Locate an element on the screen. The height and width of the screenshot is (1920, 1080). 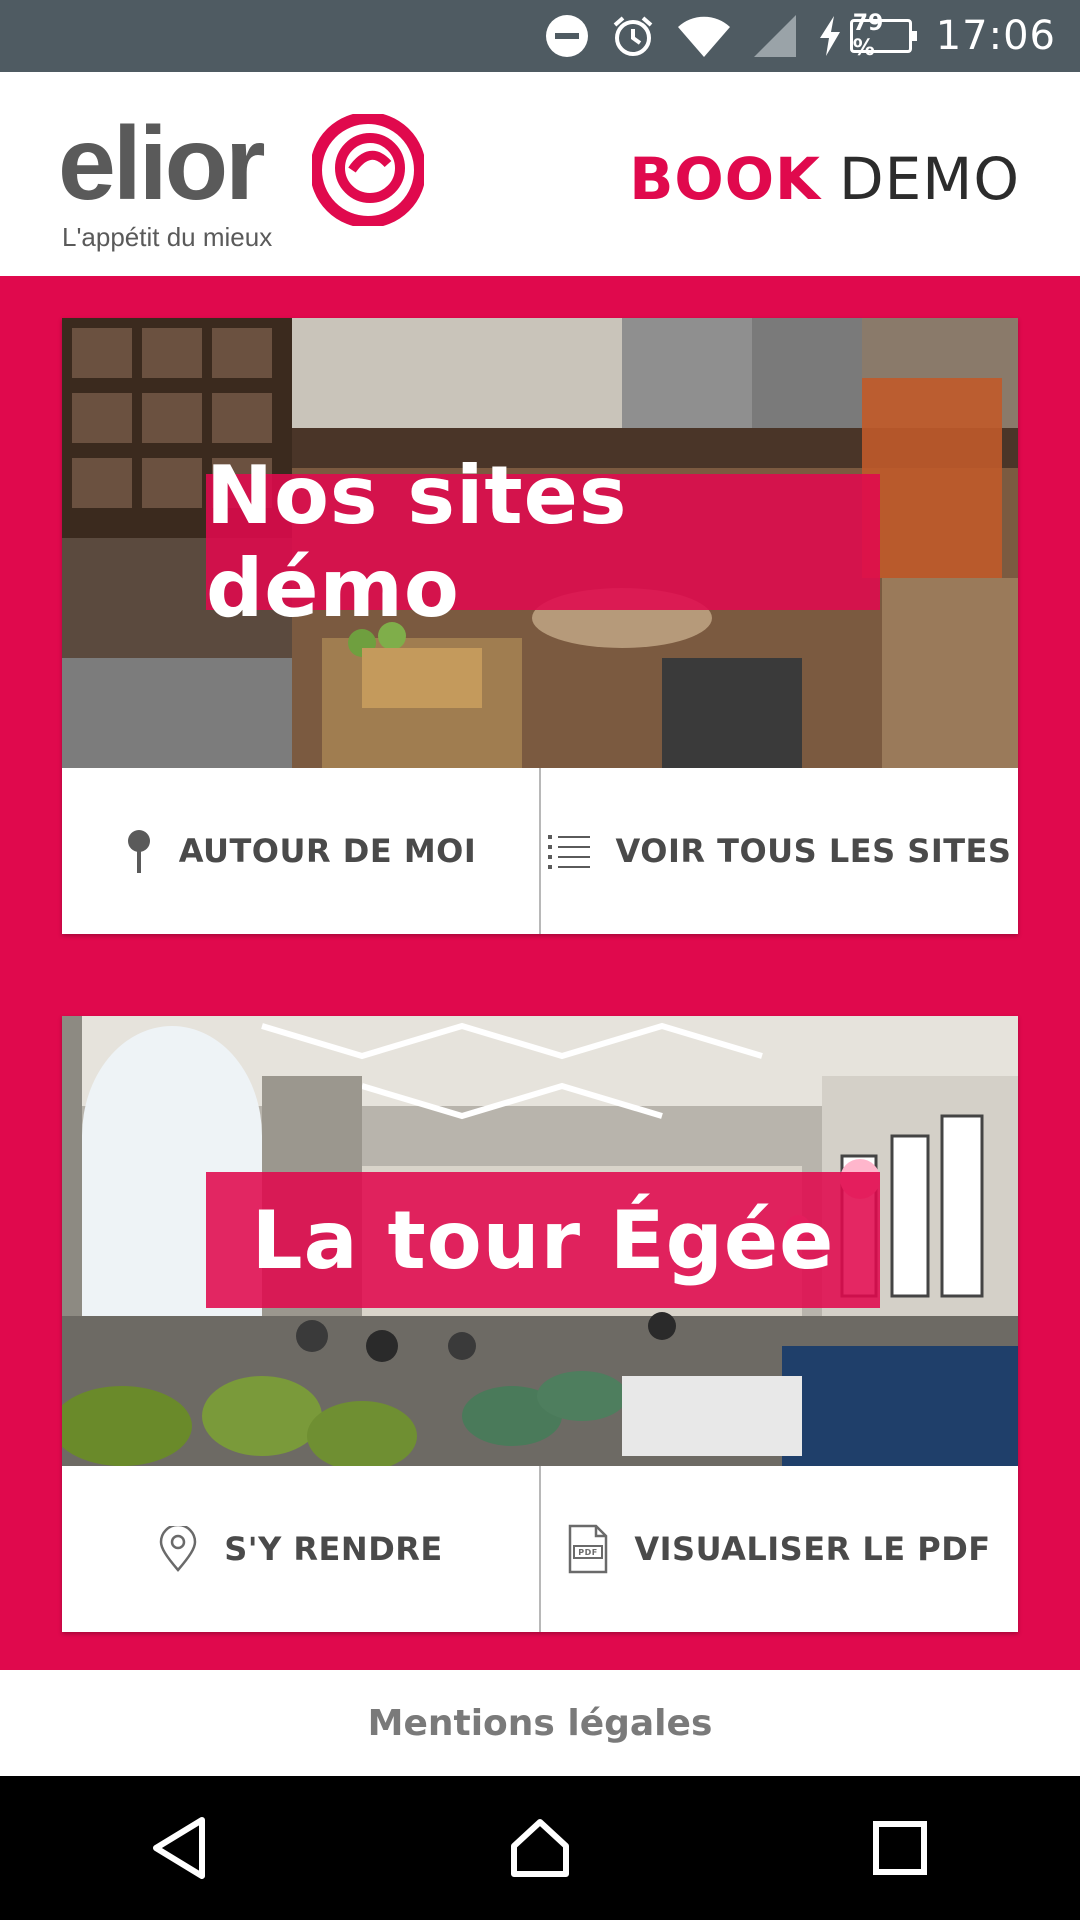
get-directions-label: S'Y RENDRE is located at coordinates (333, 1549).